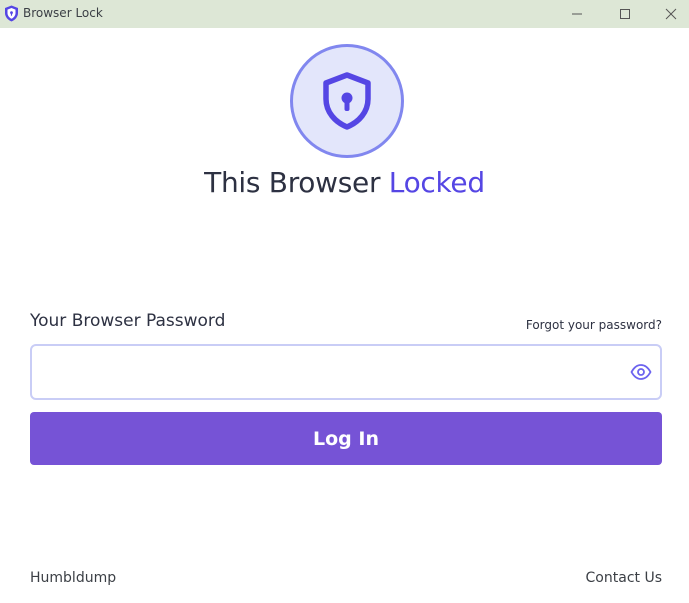  Describe the element at coordinates (346, 438) in the screenshot. I see `login-button: Log In` at that location.